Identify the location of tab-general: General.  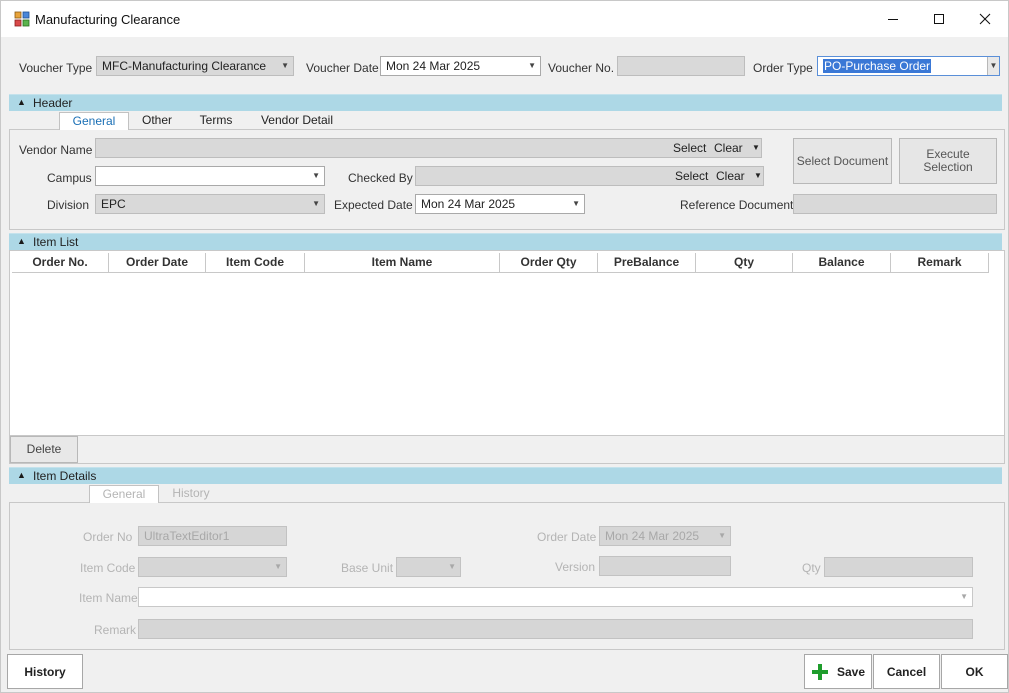
(94, 121).